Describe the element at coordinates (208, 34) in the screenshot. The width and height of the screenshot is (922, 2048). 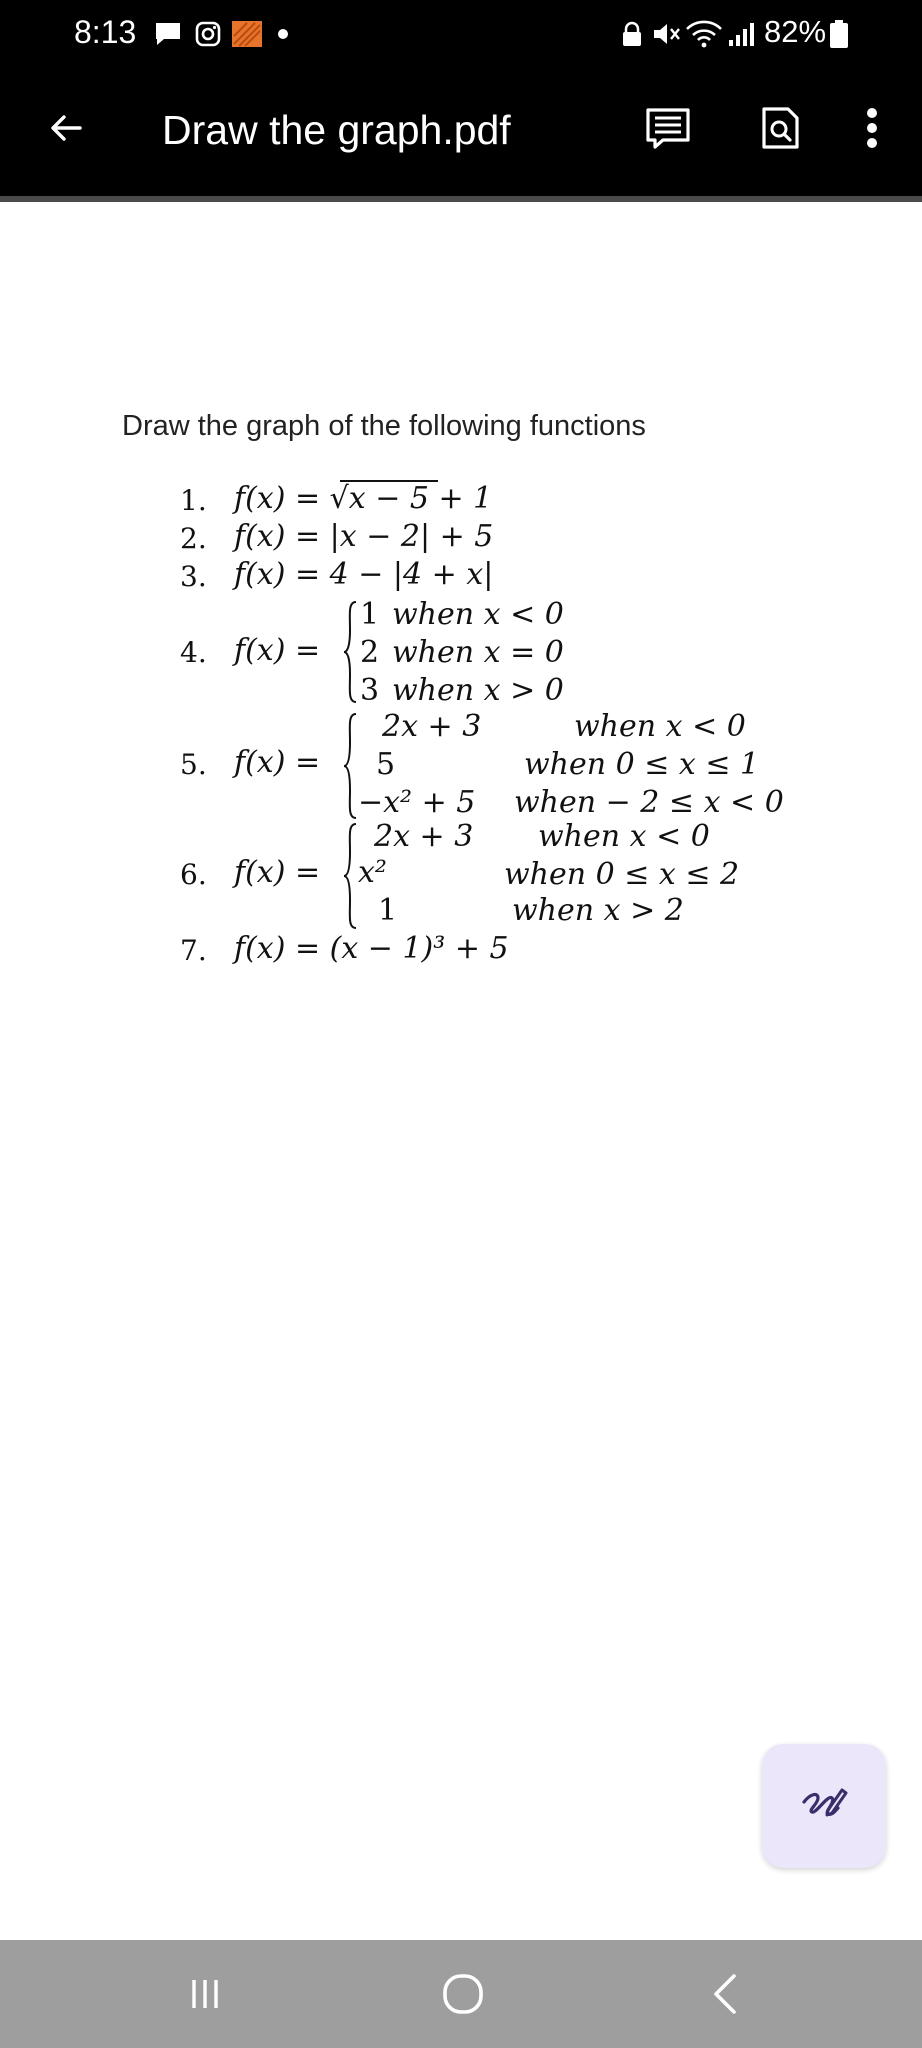
I see `instagram-notification-icon` at that location.